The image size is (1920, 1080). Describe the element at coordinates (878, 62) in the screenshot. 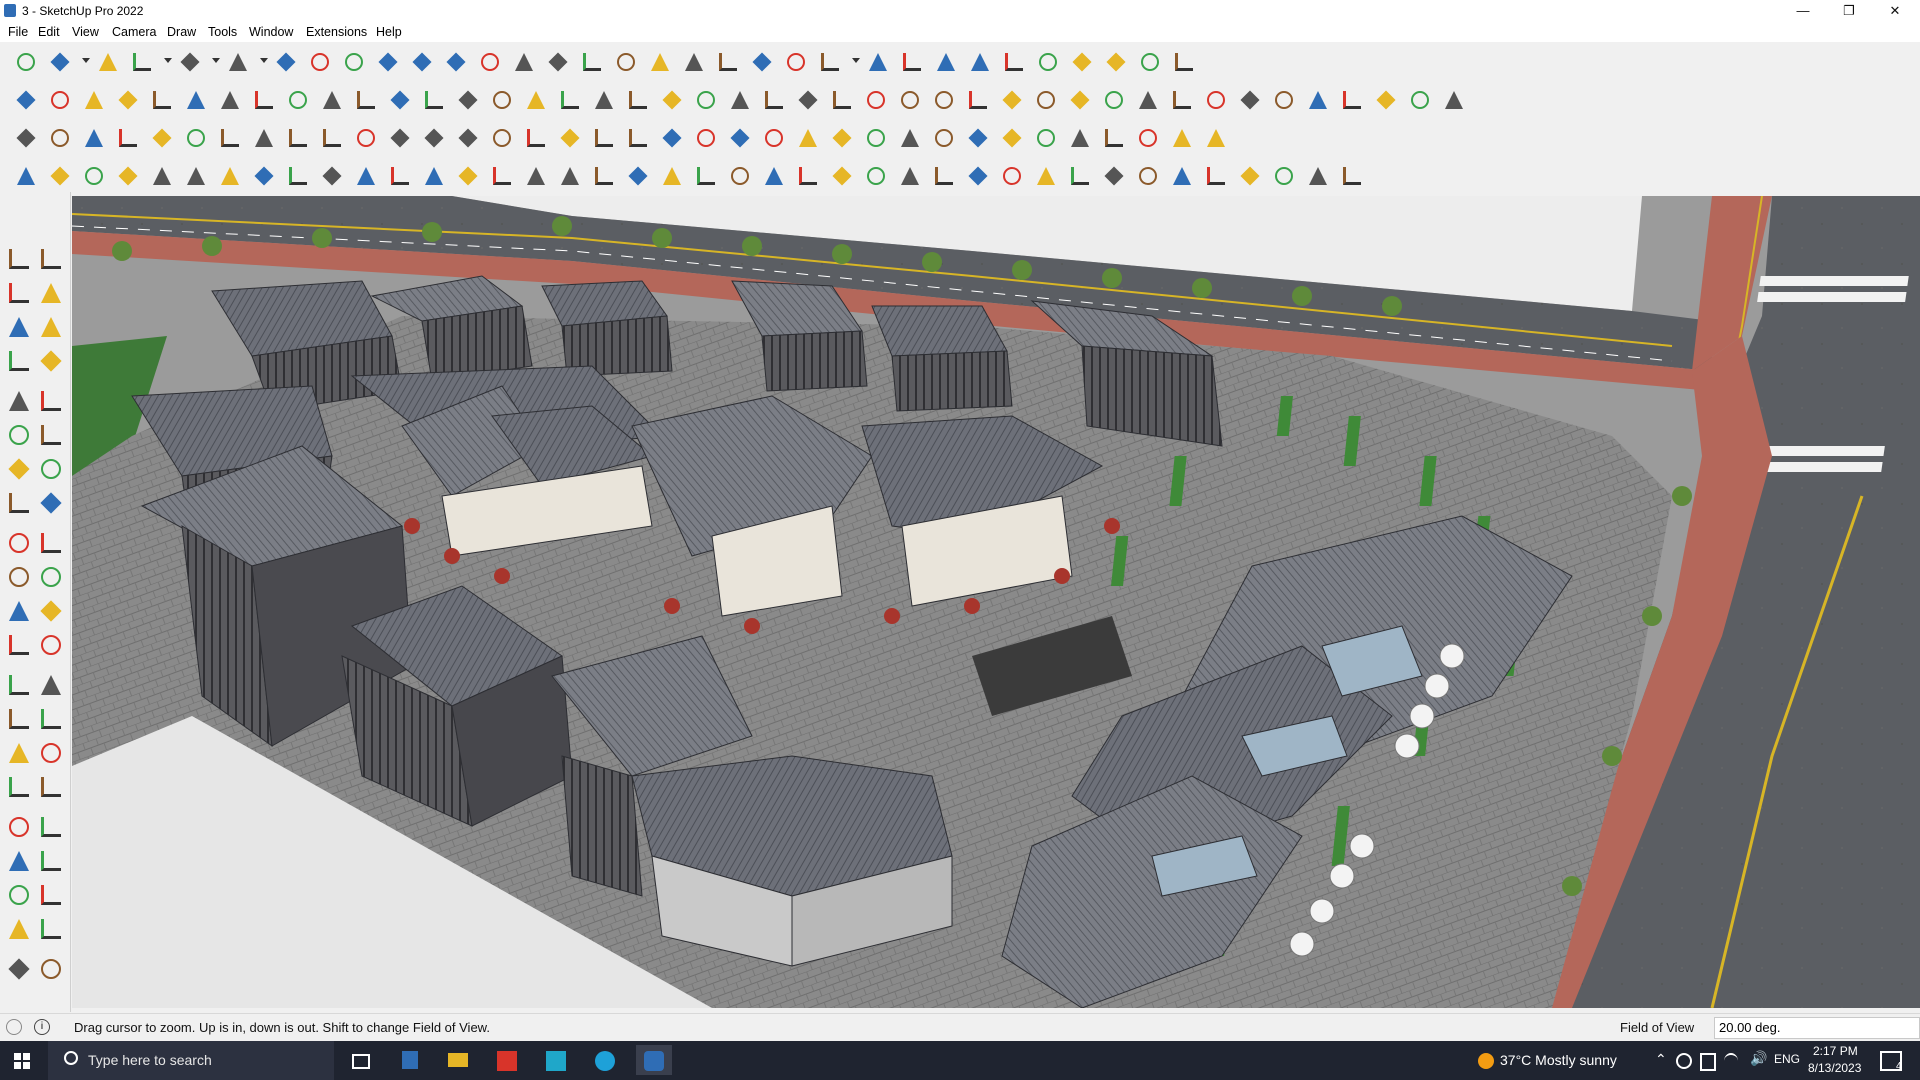

I see `warehouse-icon` at that location.